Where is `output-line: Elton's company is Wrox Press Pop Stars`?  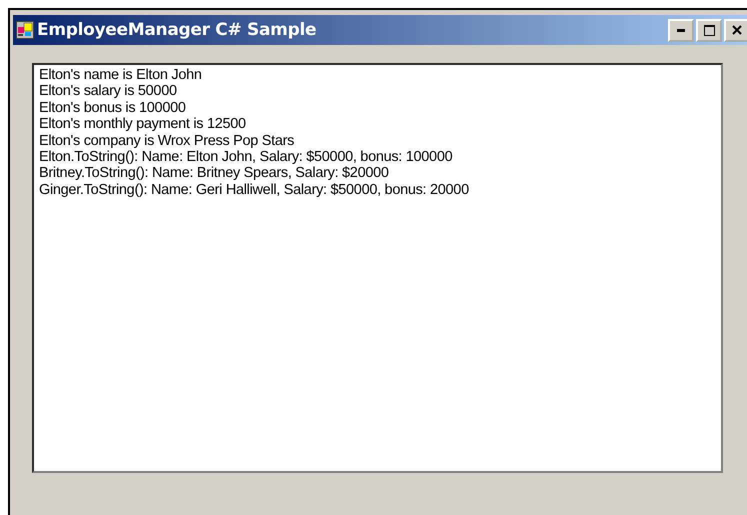
output-line: Elton's company is Wrox Press Pop Stars is located at coordinates (166, 141).